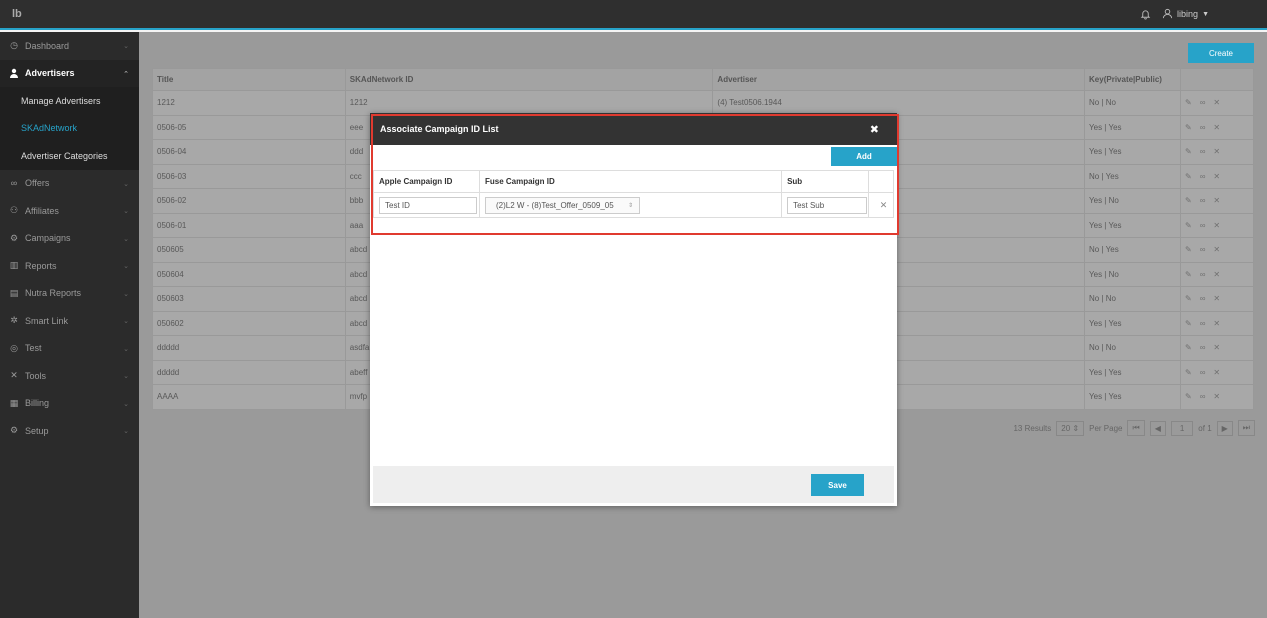 The height and width of the screenshot is (618, 1267). What do you see at coordinates (69, 128) in the screenshot?
I see `sidebar-subitem-skadnetwork: SKAdNetwork` at bounding box center [69, 128].